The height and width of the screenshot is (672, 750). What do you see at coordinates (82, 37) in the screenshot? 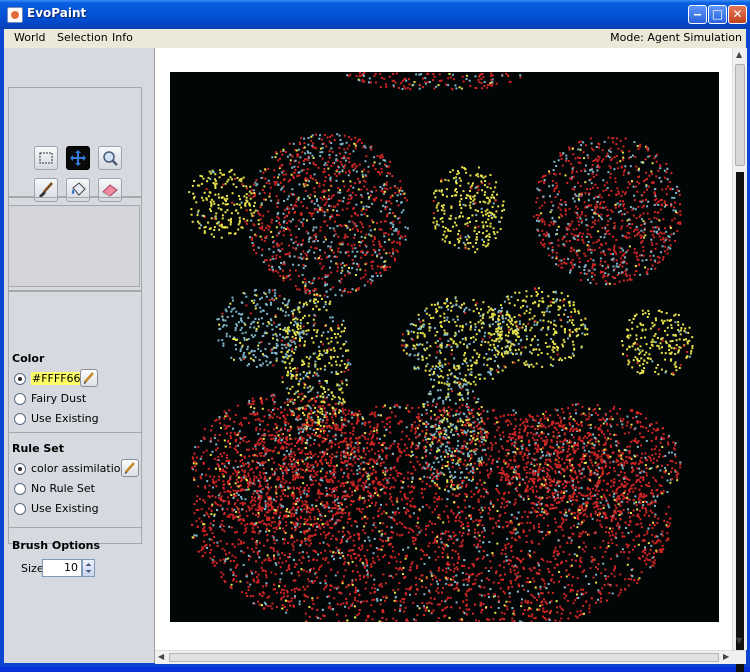
I see `menu-selection: Selection` at bounding box center [82, 37].